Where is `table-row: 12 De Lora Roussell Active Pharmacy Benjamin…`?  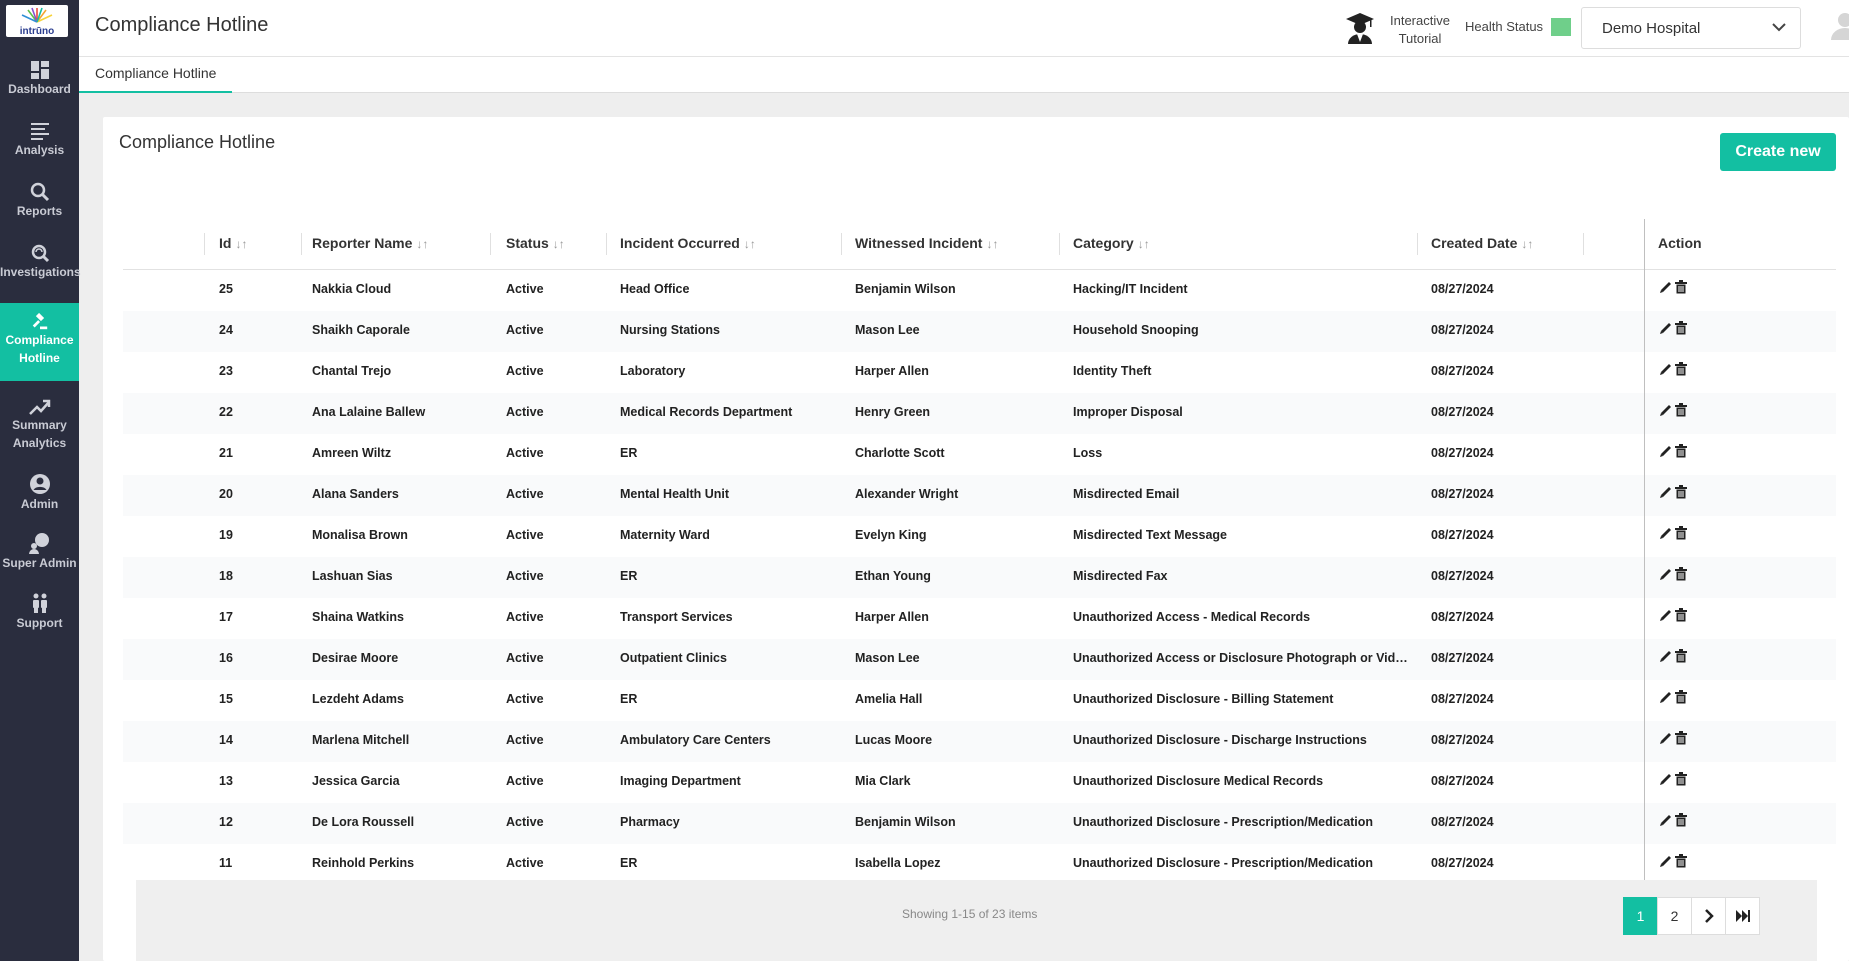 table-row: 12 De Lora Roussell Active Pharmacy Benjamin… is located at coordinates (979, 823).